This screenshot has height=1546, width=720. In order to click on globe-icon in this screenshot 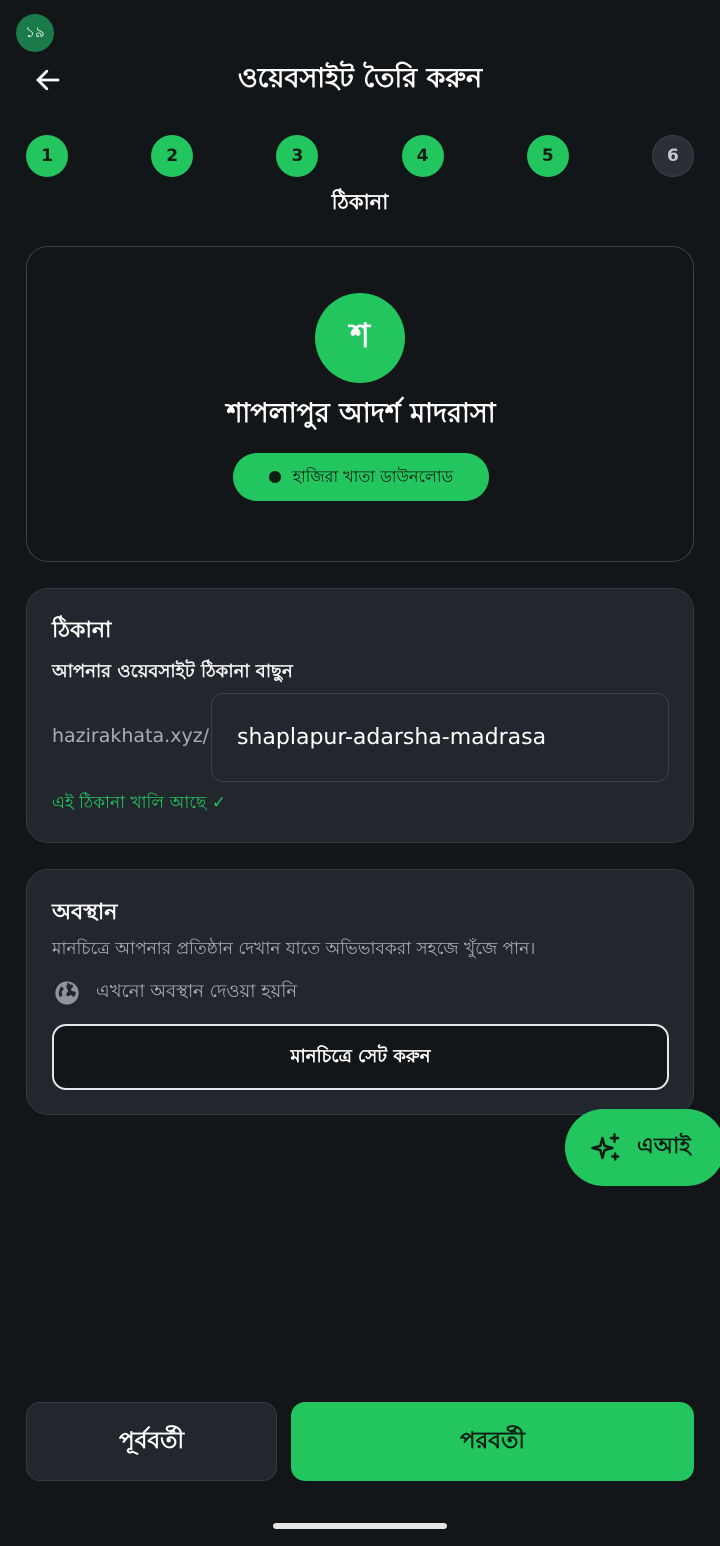, I will do `click(67, 993)`.